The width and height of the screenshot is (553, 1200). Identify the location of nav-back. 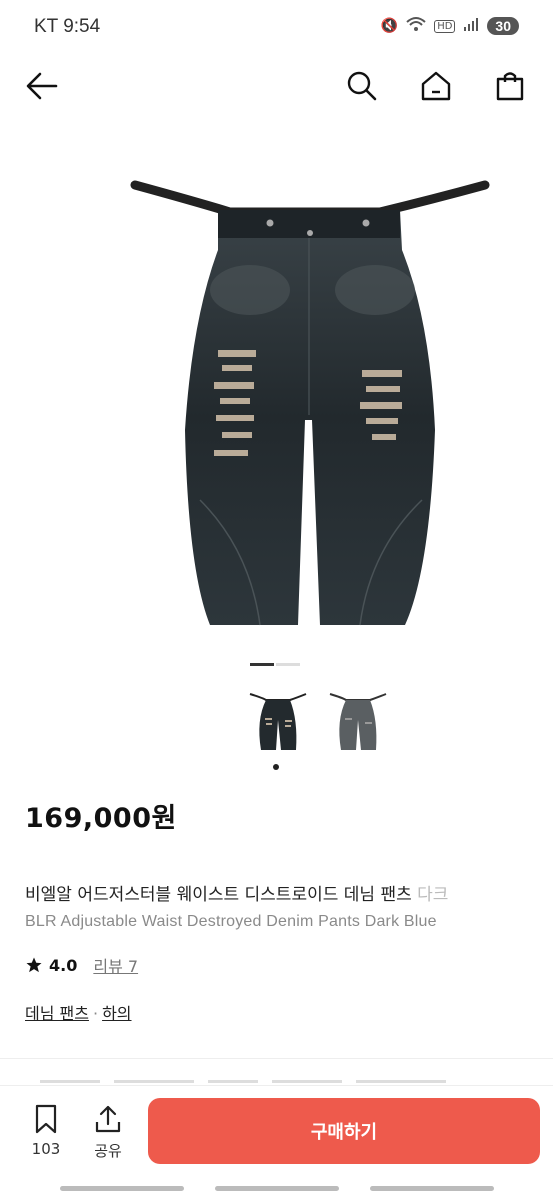
(432, 1188).